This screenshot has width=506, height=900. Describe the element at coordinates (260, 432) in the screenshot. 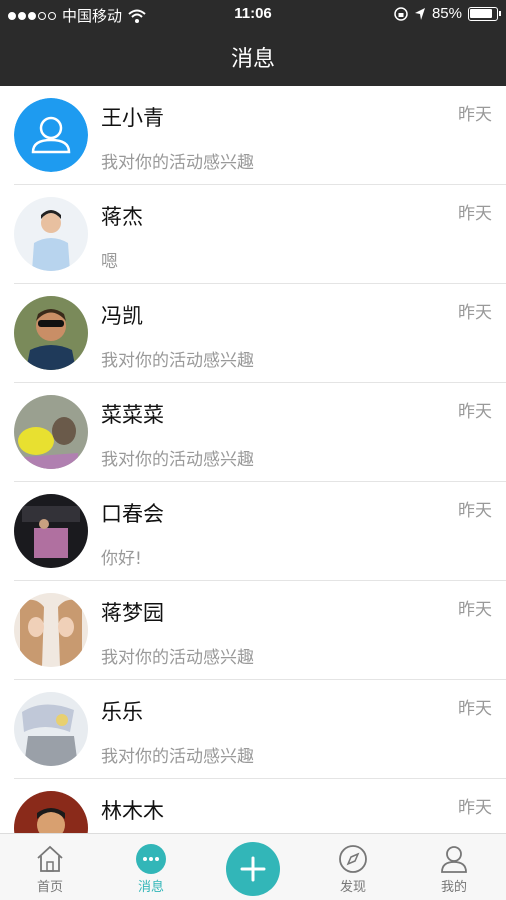

I see `conversation-item: 菜菜菜 我对你的活动感兴趣 昨天` at that location.